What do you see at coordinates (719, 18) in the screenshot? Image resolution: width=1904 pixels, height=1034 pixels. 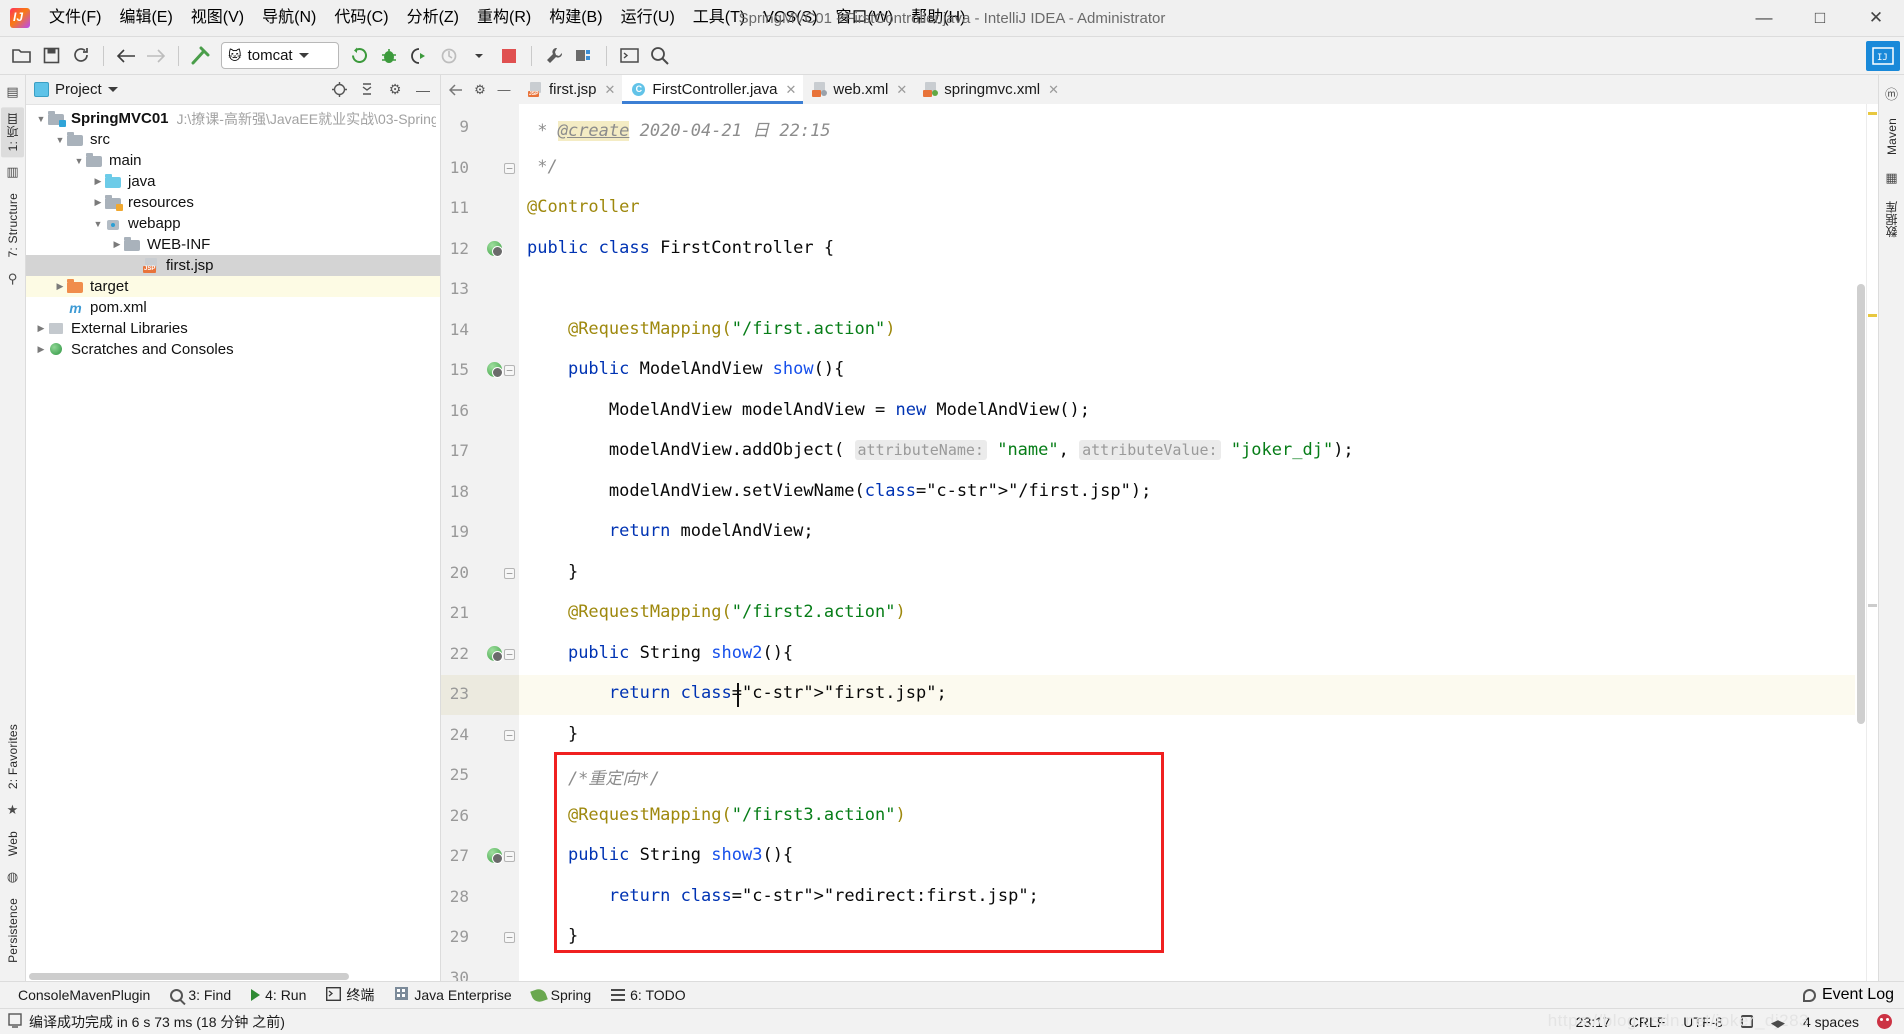 I see `menu-tools: 工具(T)` at bounding box center [719, 18].